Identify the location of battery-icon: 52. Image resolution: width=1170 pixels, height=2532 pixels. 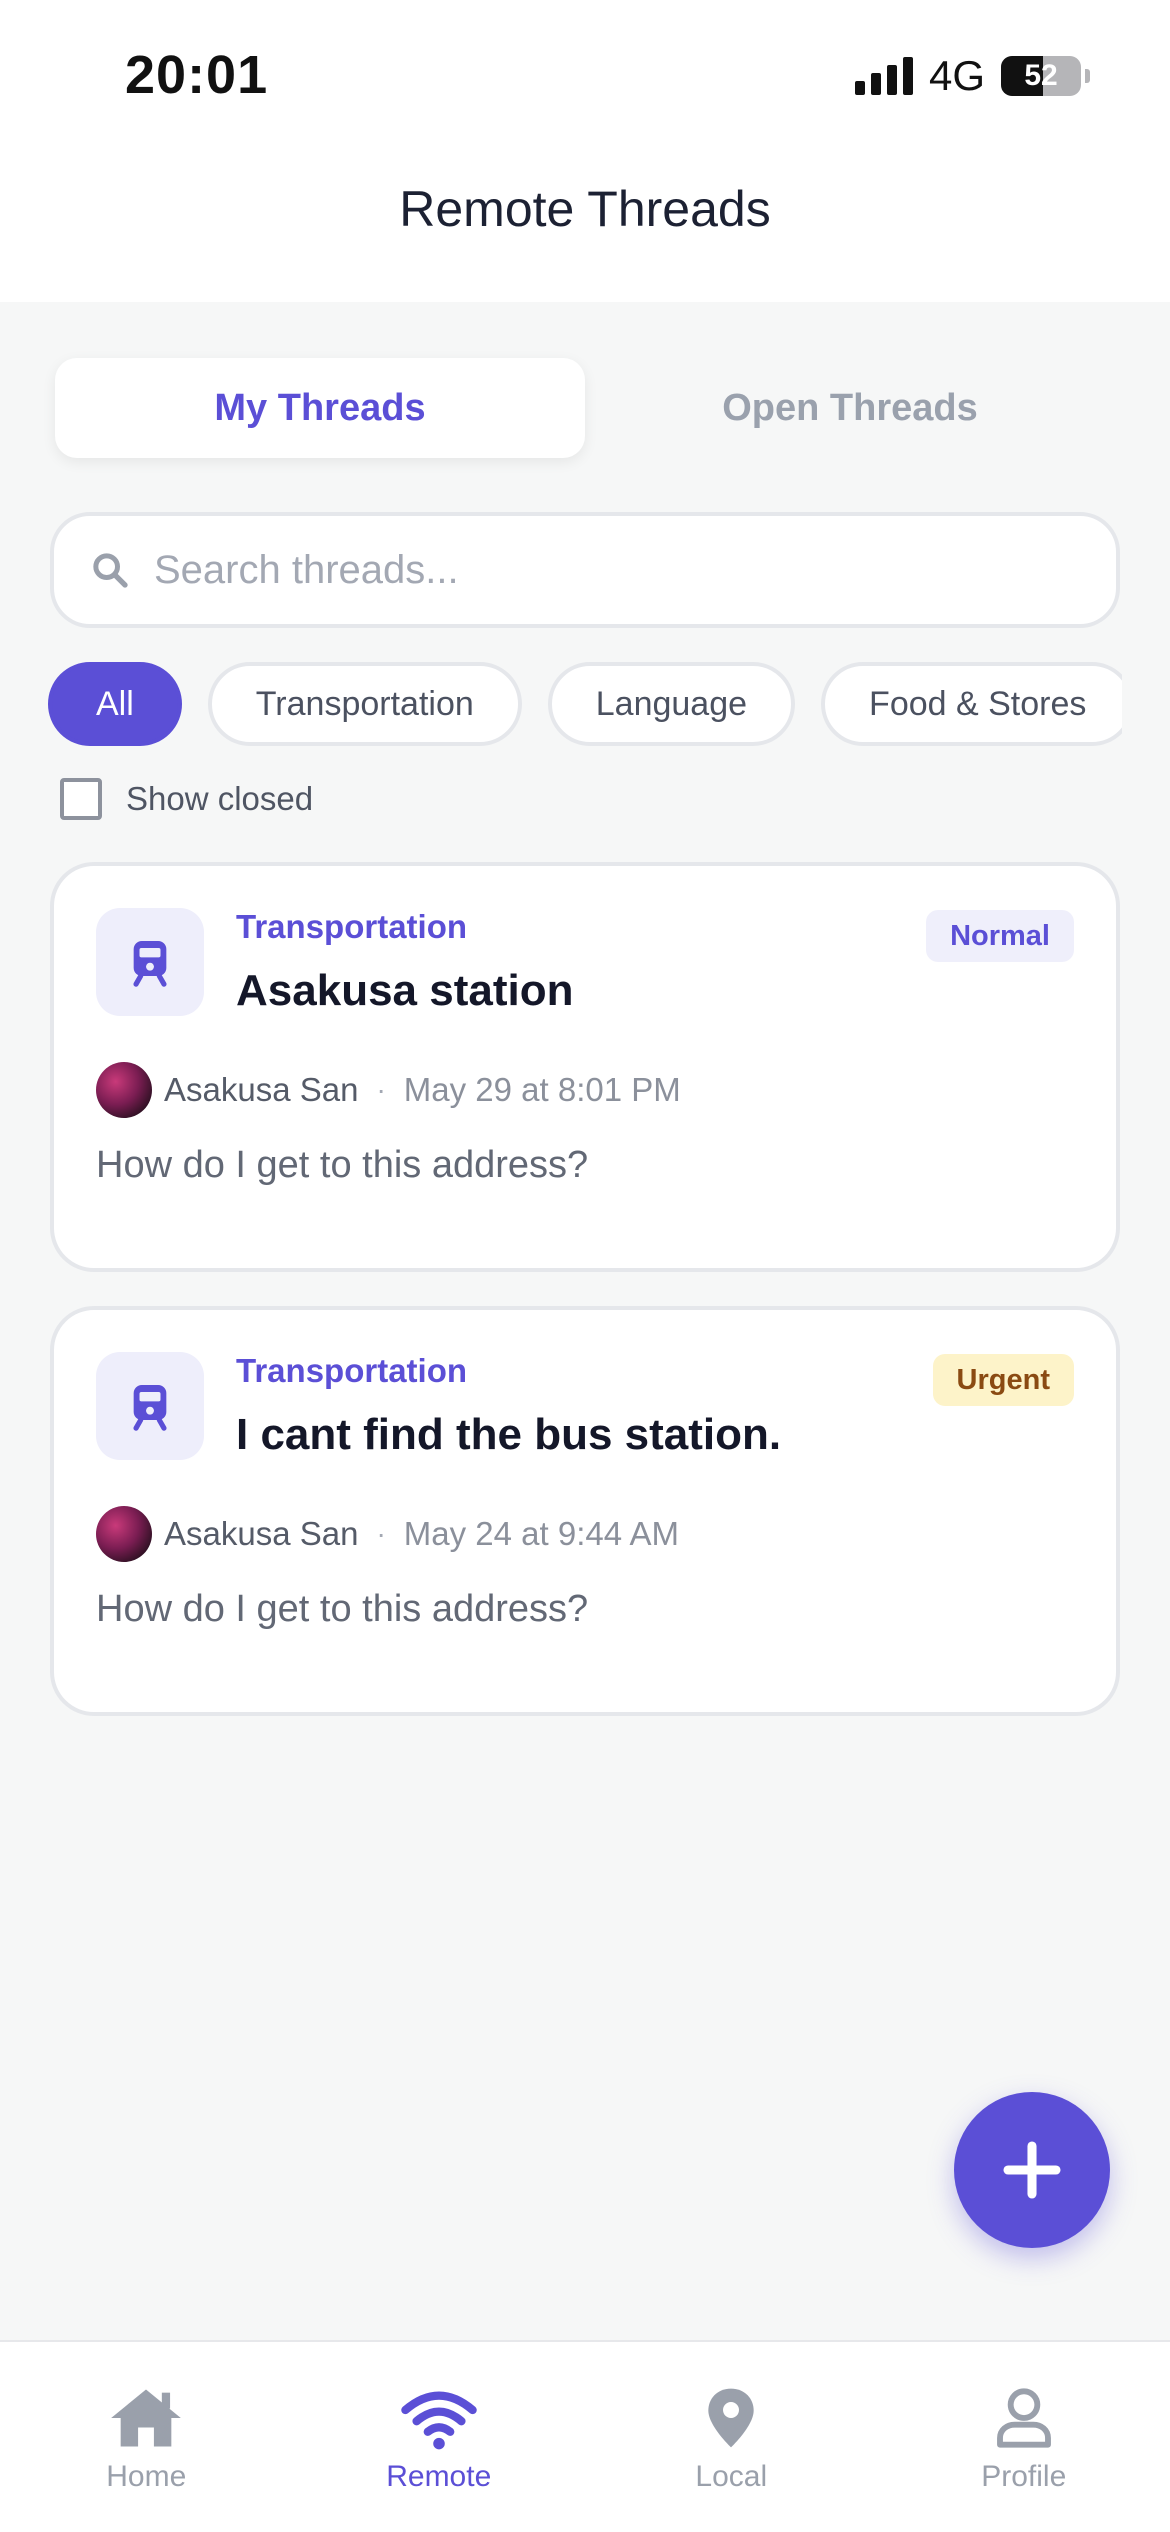
(1041, 76).